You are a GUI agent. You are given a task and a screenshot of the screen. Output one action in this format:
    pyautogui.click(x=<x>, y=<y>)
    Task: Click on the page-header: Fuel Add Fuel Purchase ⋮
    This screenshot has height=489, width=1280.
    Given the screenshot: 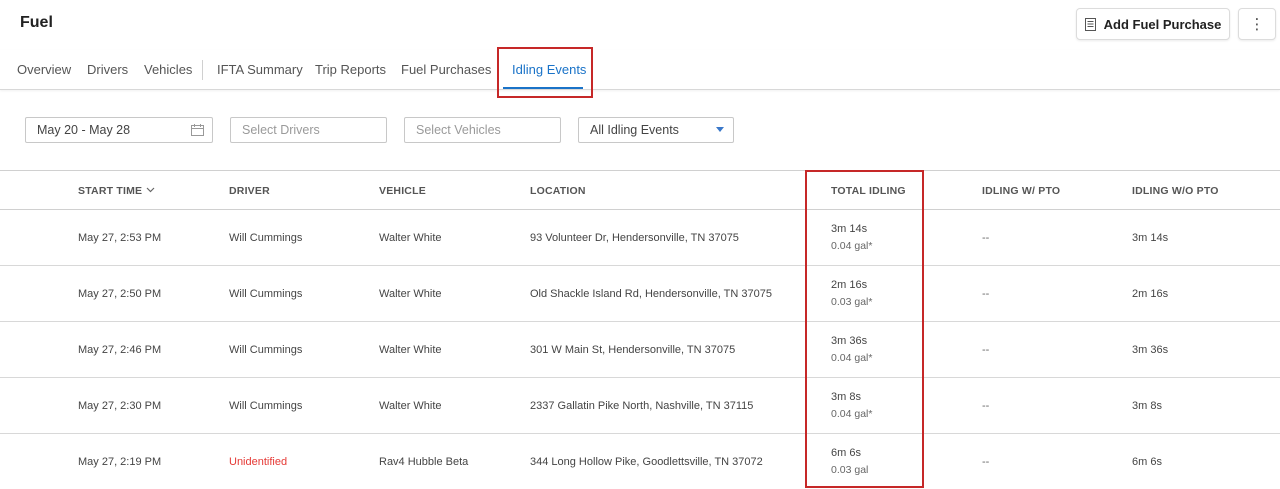 What is the action you would take?
    pyautogui.click(x=640, y=25)
    